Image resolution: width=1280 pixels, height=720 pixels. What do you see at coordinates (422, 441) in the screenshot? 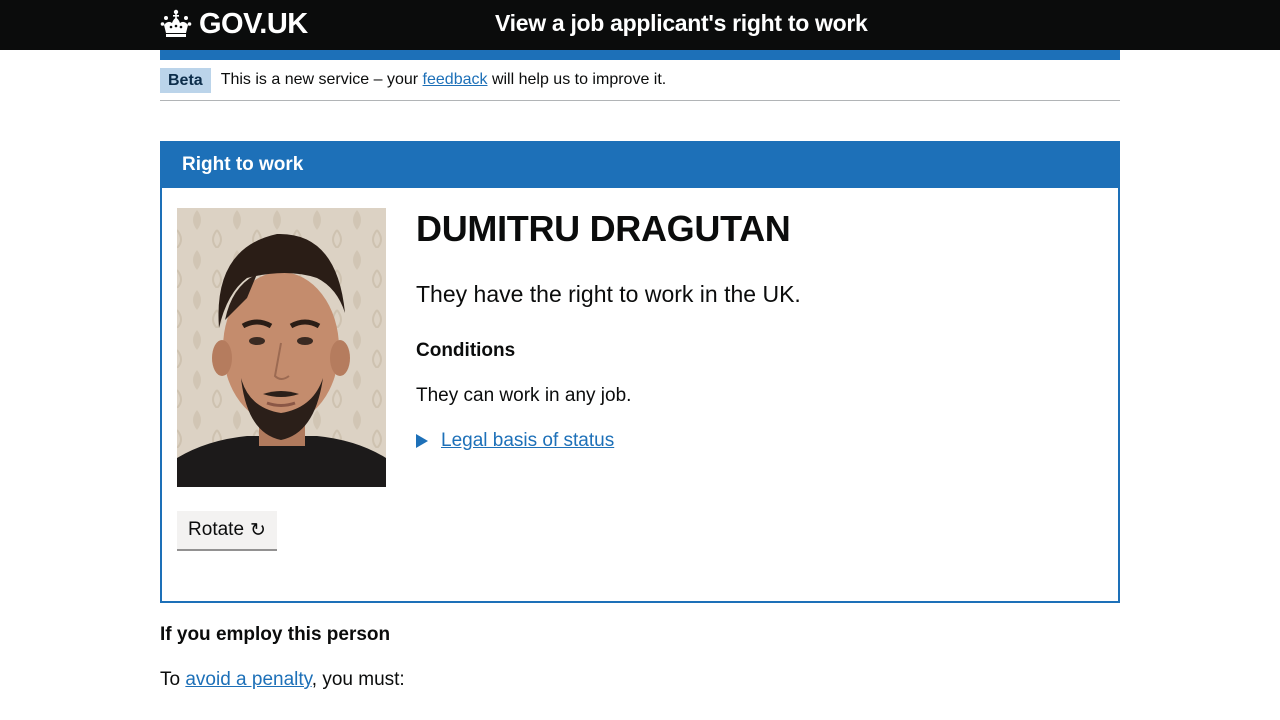
I see `triangle-right-icon` at bounding box center [422, 441].